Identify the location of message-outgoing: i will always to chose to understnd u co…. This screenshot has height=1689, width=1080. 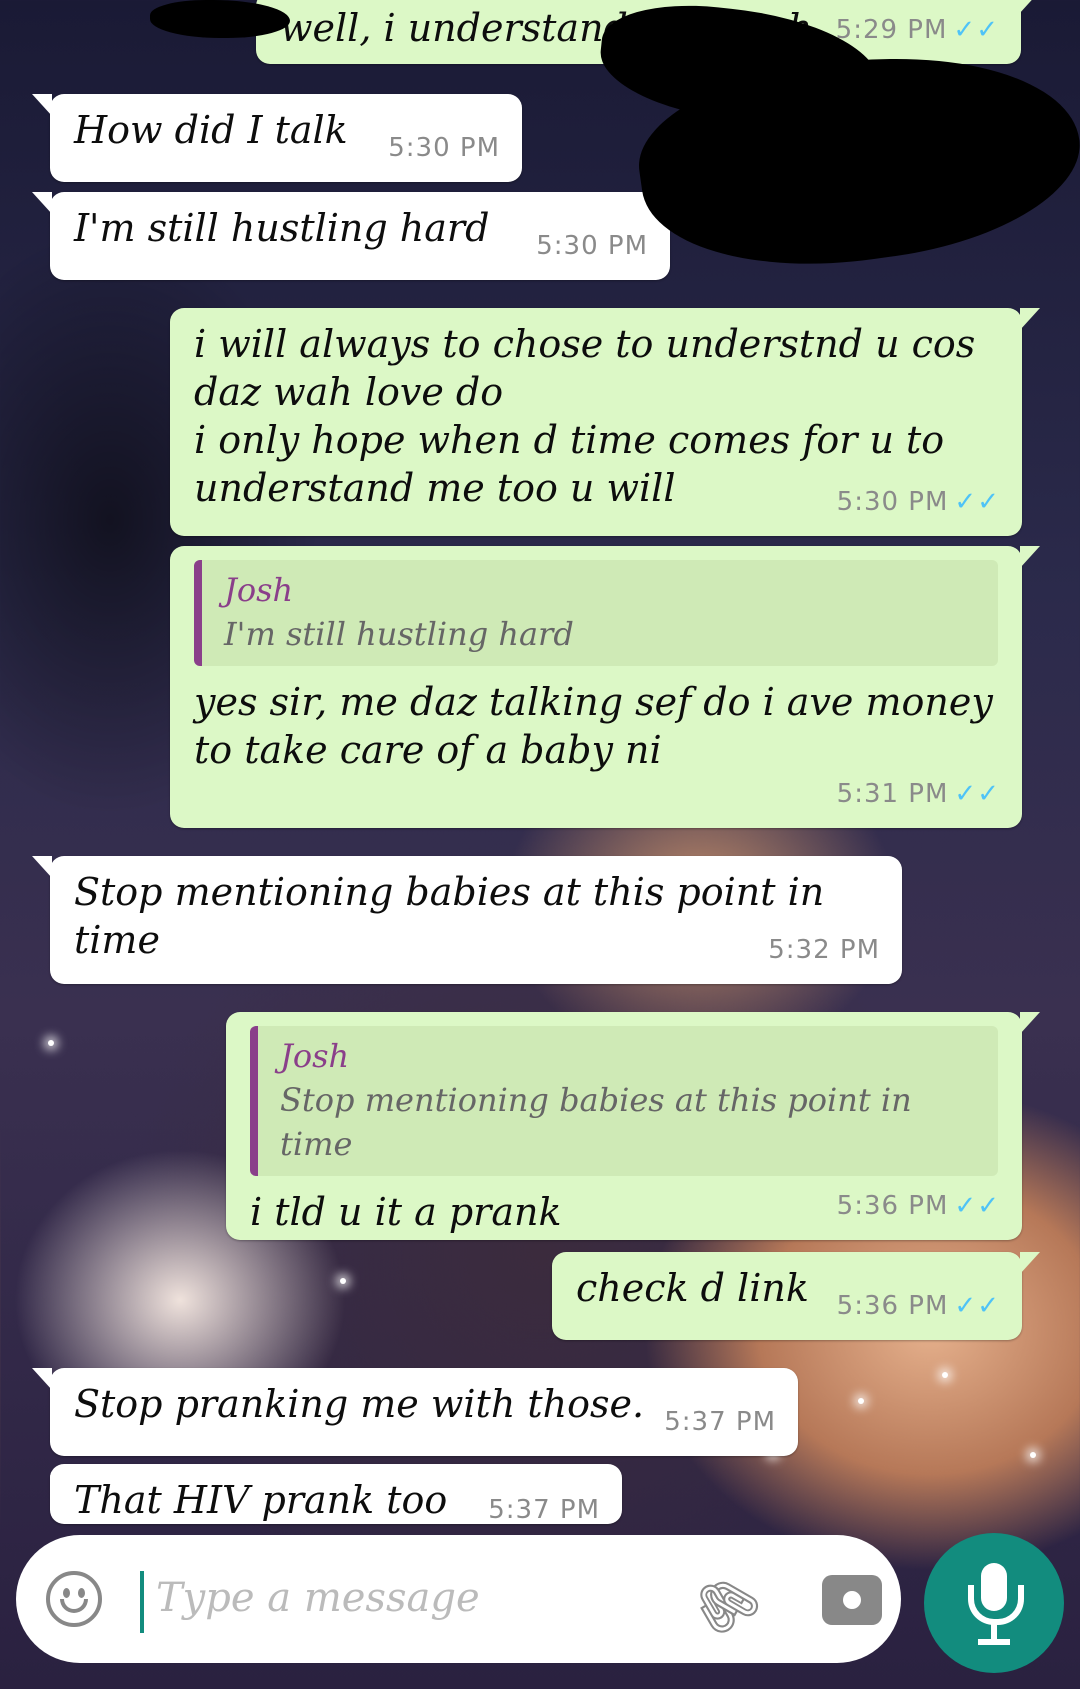
(605, 422).